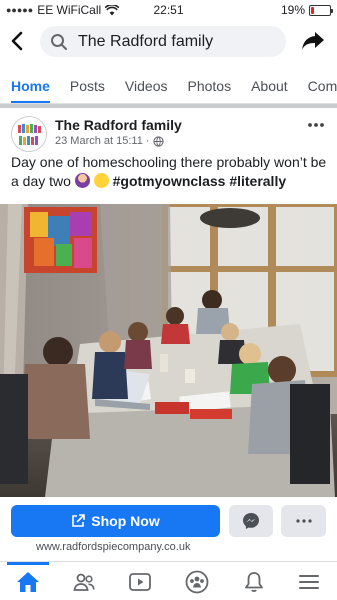 The image size is (337, 600). I want to click on shop-now-label: Shop Now, so click(125, 521).